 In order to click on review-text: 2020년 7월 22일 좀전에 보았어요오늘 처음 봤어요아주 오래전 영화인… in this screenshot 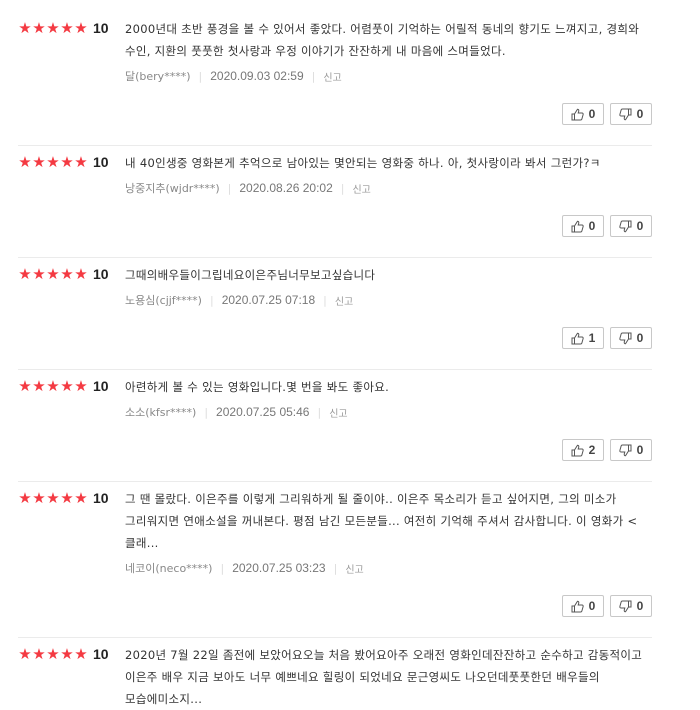, I will do `click(384, 677)`.